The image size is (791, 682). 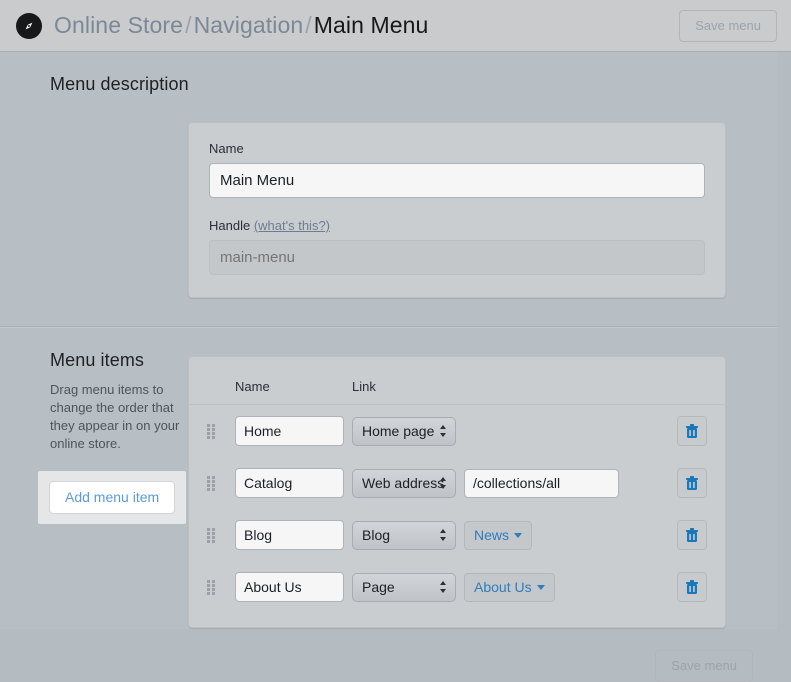 I want to click on menu-name-input, so click(x=457, y=180).